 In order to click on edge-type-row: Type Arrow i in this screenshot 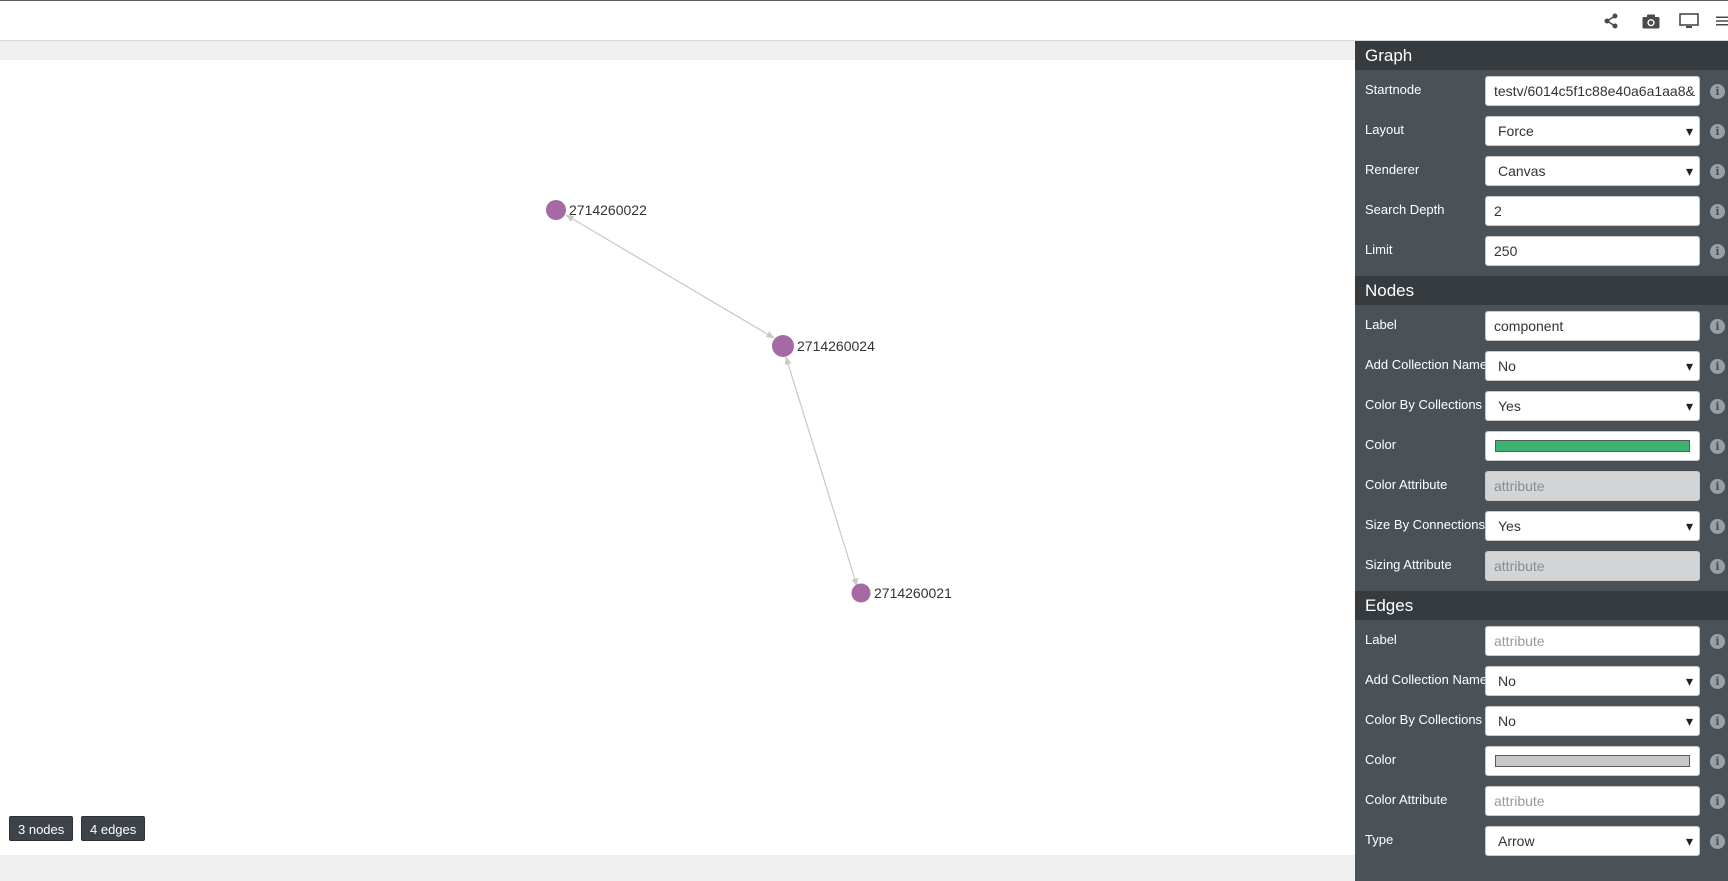, I will do `click(1541, 840)`.